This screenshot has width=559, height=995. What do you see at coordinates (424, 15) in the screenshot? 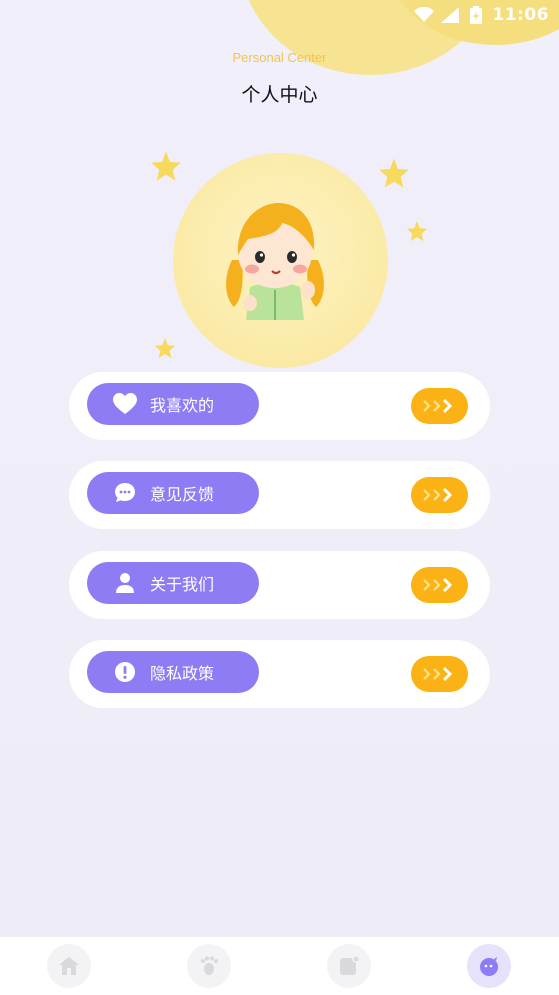
I see `wifi-icon` at bounding box center [424, 15].